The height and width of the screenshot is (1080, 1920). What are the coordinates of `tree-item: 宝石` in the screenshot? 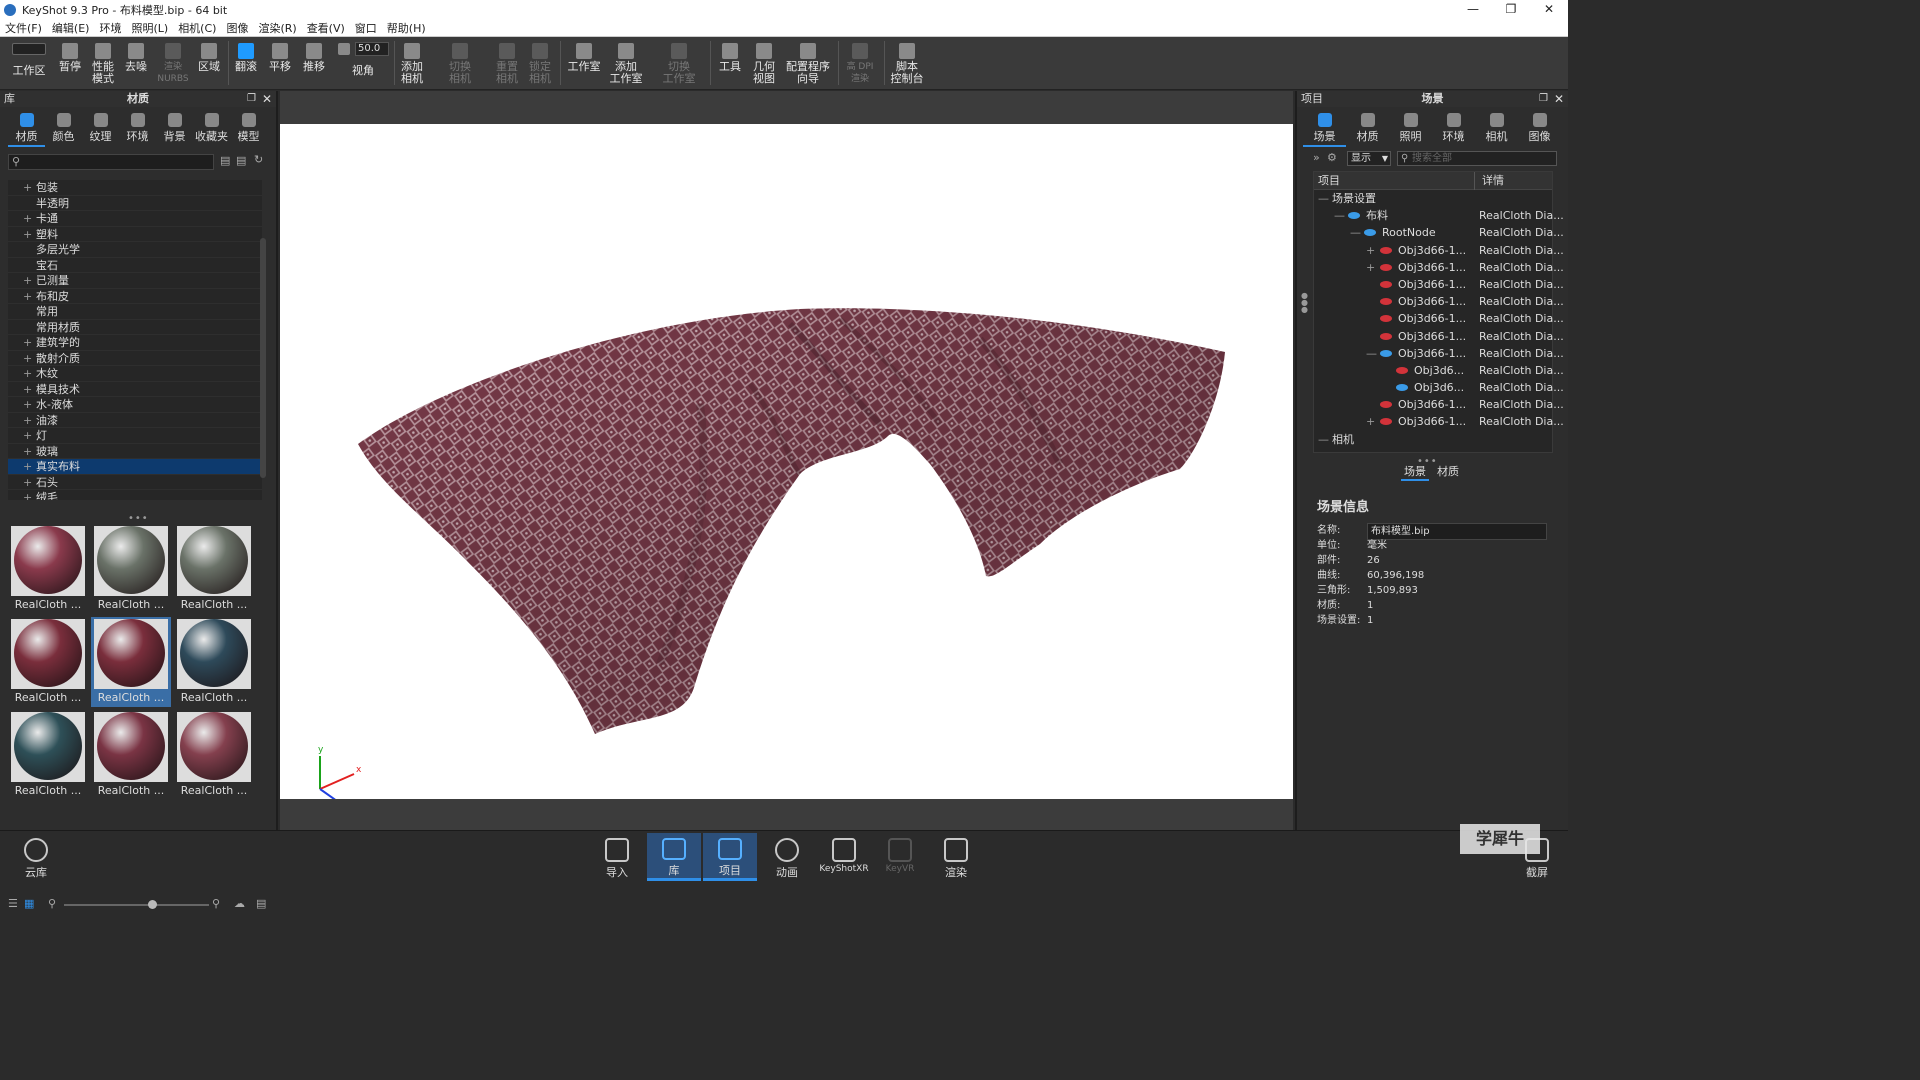 It's located at (135, 265).